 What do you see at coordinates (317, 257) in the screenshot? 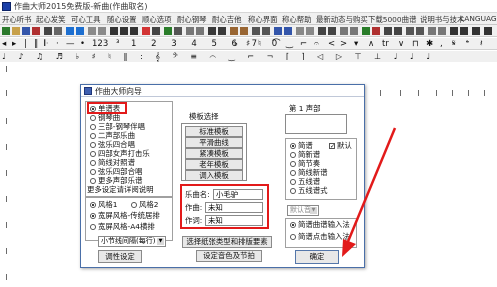
I see `ok-button: 确定` at bounding box center [317, 257].